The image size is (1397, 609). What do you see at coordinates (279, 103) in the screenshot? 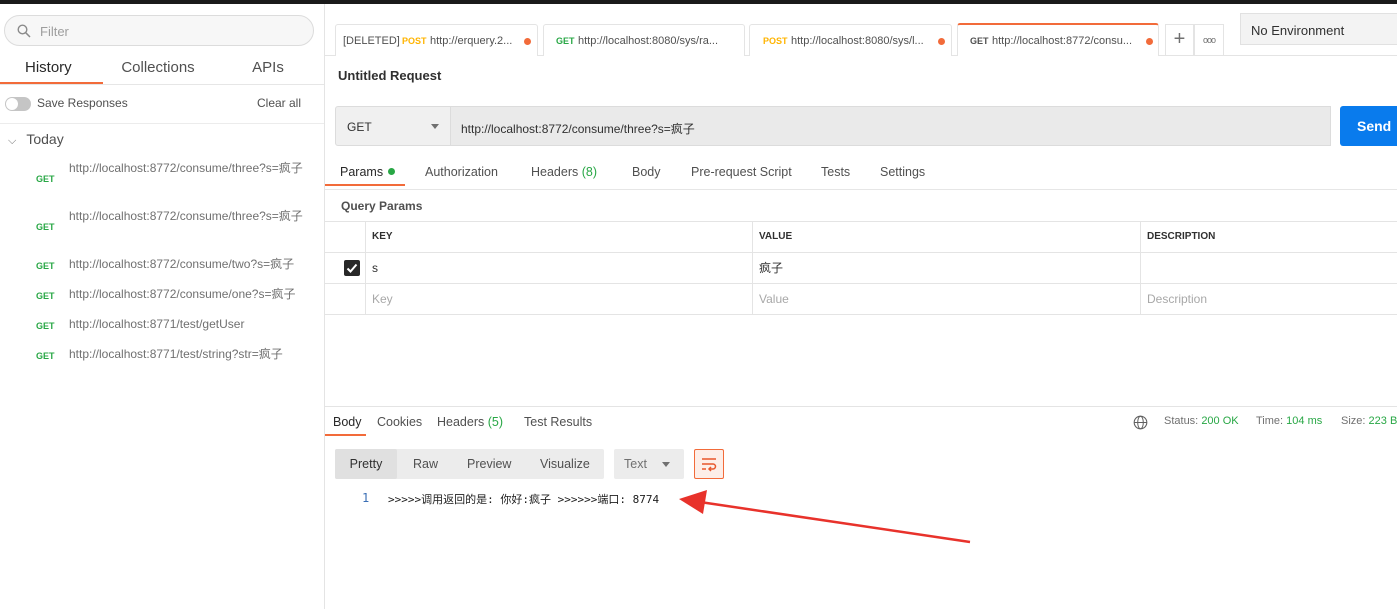
I see `clear-all-button: Clear all` at bounding box center [279, 103].